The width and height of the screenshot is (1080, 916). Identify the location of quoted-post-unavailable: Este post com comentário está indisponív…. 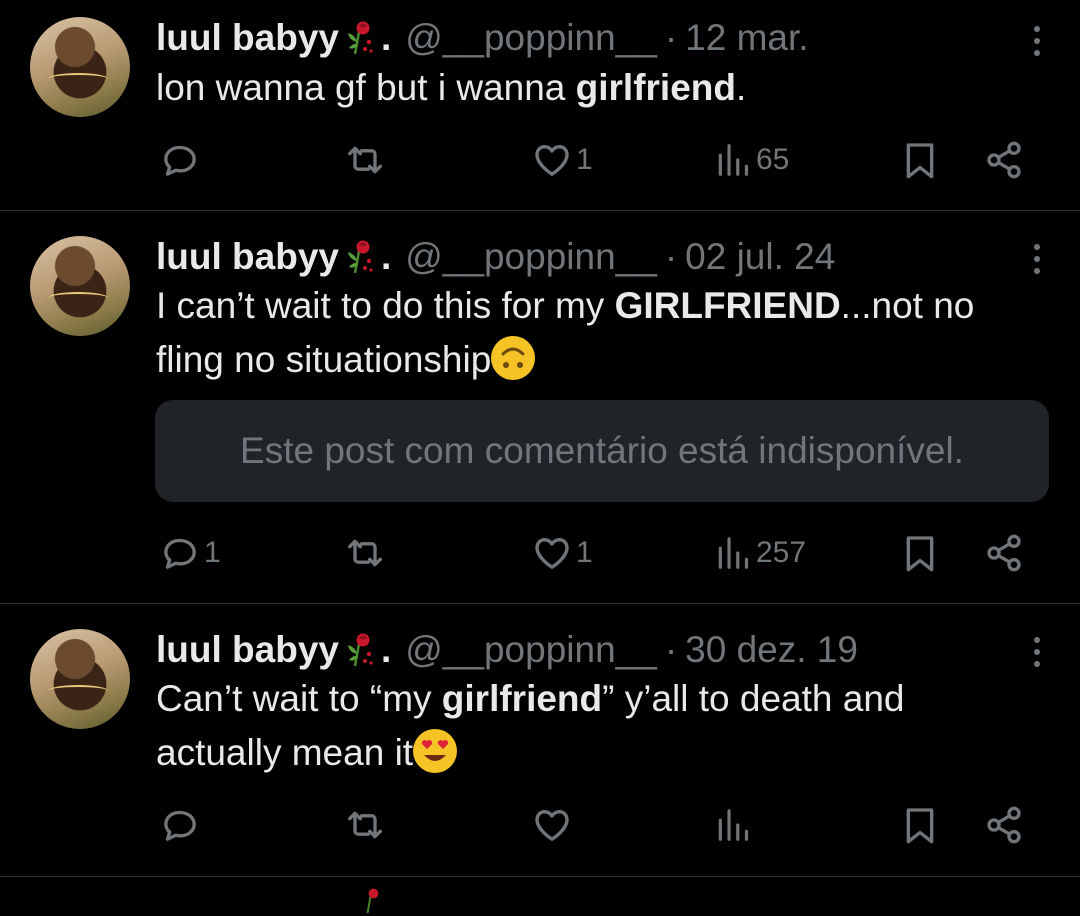
(602, 451).